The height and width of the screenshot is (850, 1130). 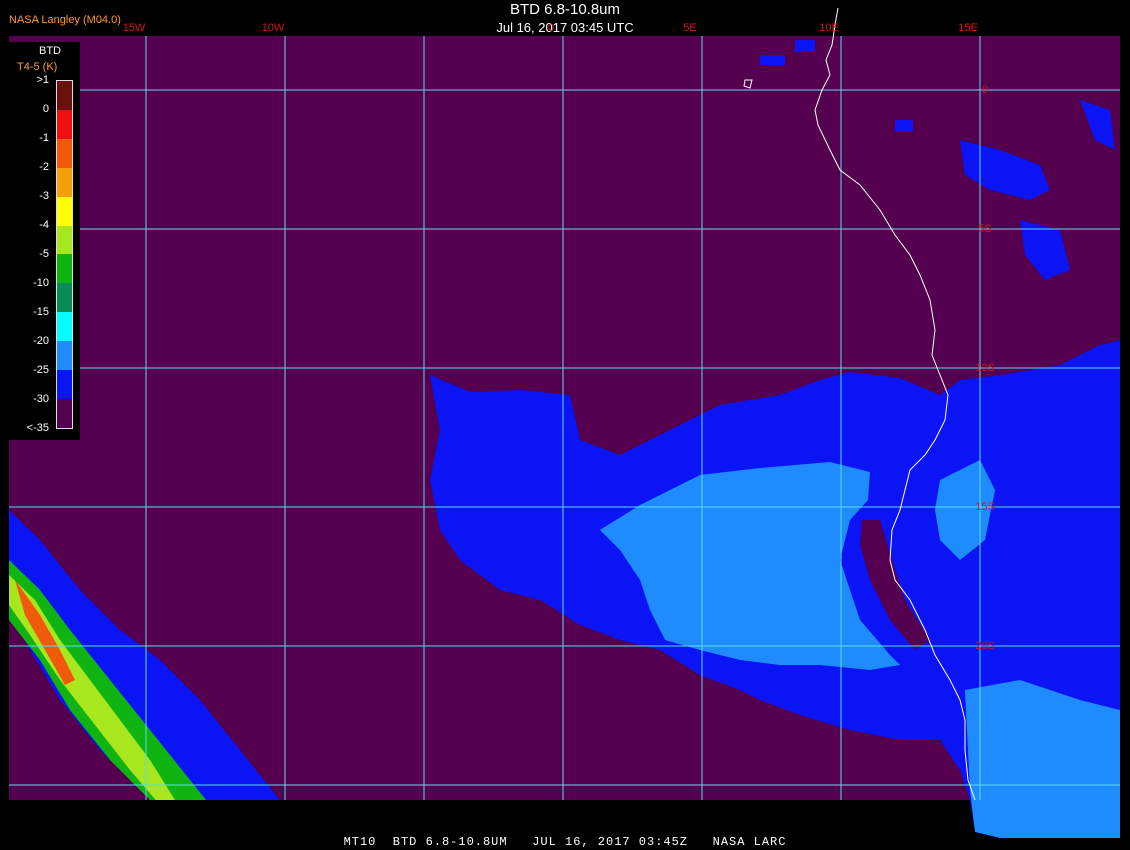 I want to click on legend-subtitle: T4-5 (K), so click(x=37, y=67).